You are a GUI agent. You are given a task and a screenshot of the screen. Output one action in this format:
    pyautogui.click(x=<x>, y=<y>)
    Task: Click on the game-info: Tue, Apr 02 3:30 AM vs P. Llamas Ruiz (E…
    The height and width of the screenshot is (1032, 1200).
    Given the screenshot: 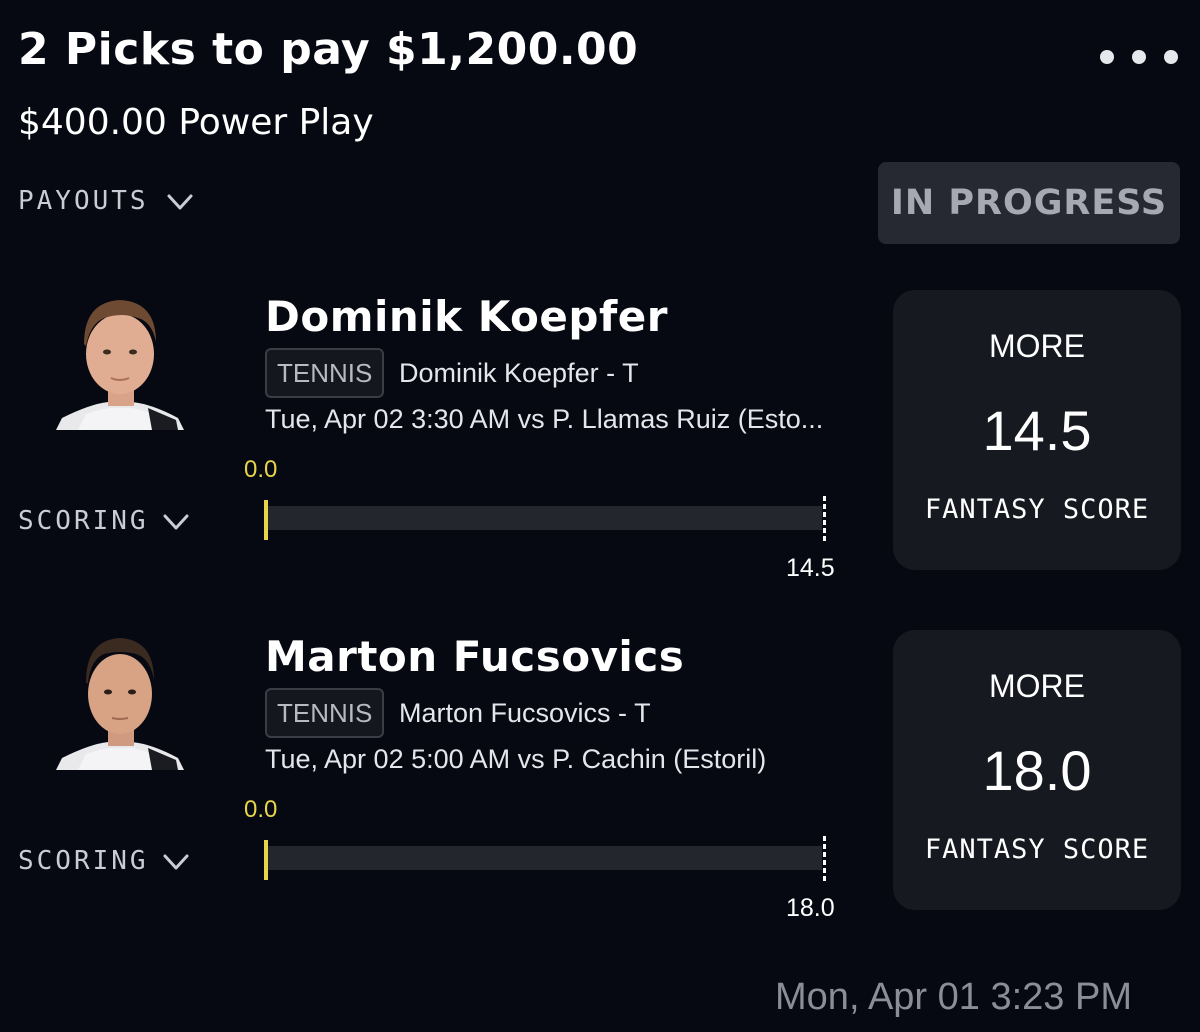 What is the action you would take?
    pyautogui.click(x=544, y=419)
    